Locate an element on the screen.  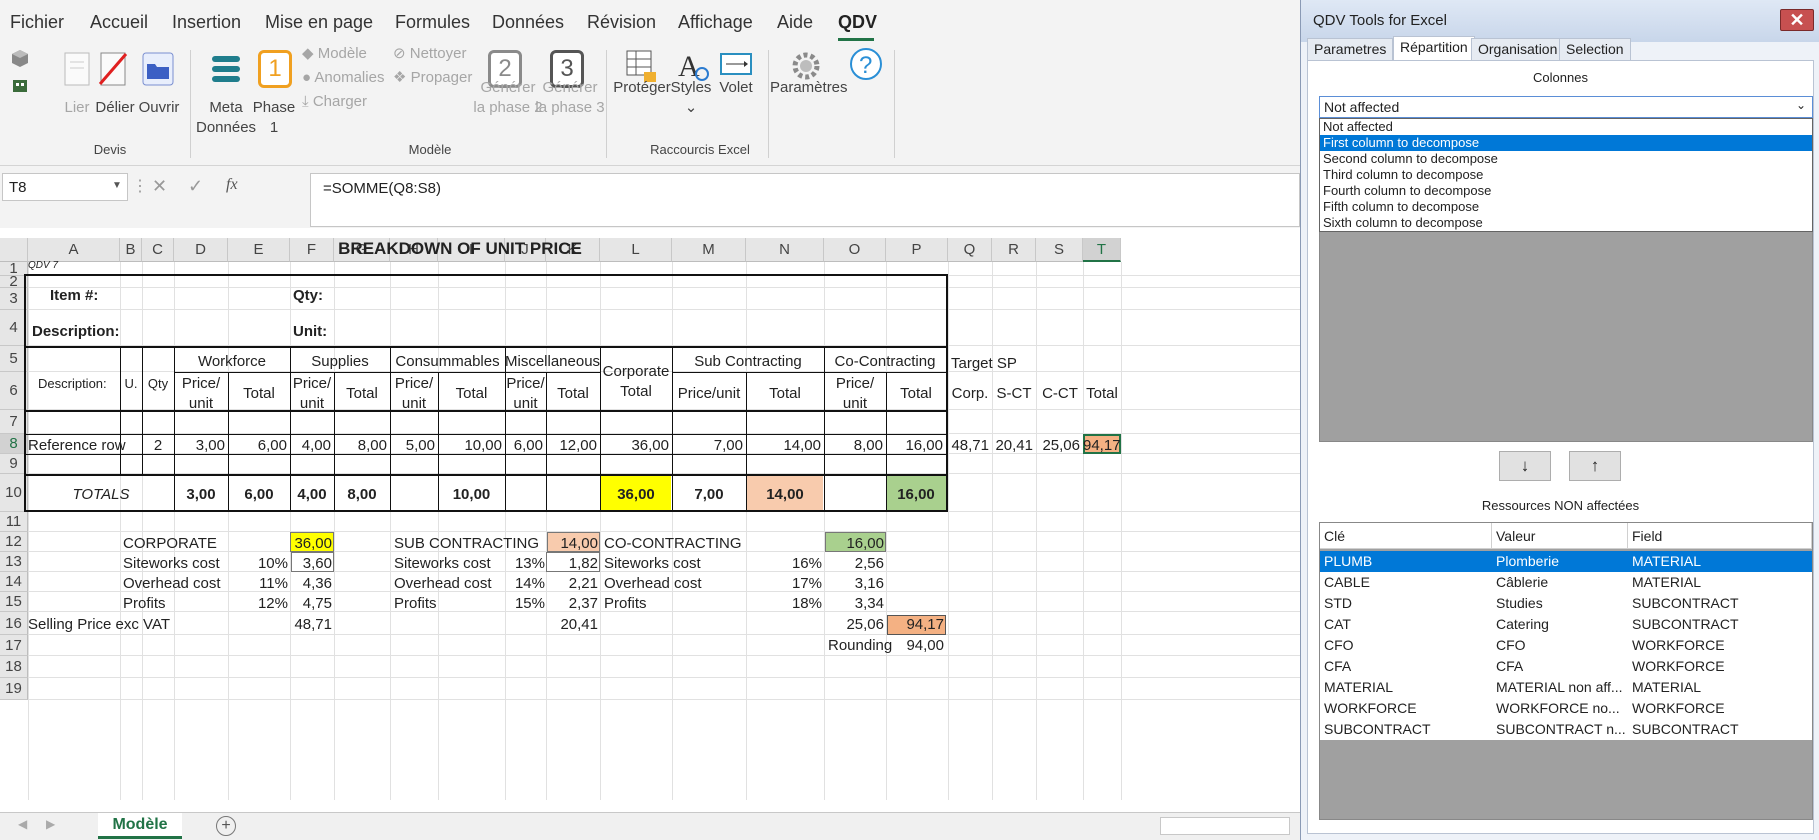
add-sheet-icon: + is located at coordinates (226, 826).